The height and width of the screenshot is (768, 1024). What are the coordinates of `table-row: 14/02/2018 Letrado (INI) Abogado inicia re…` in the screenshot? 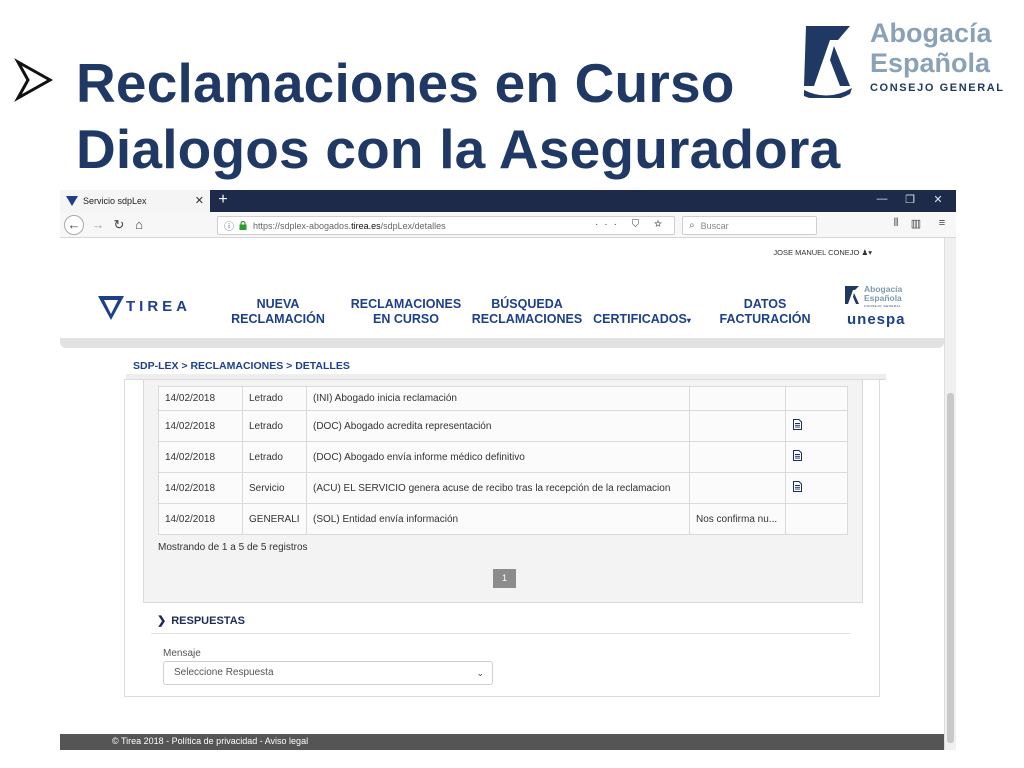 It's located at (503, 398).